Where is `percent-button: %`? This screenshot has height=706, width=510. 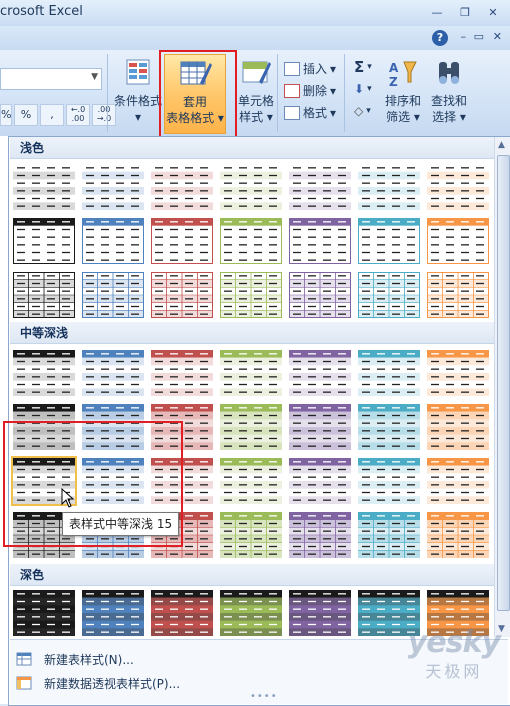
percent-button: % is located at coordinates (26, 115).